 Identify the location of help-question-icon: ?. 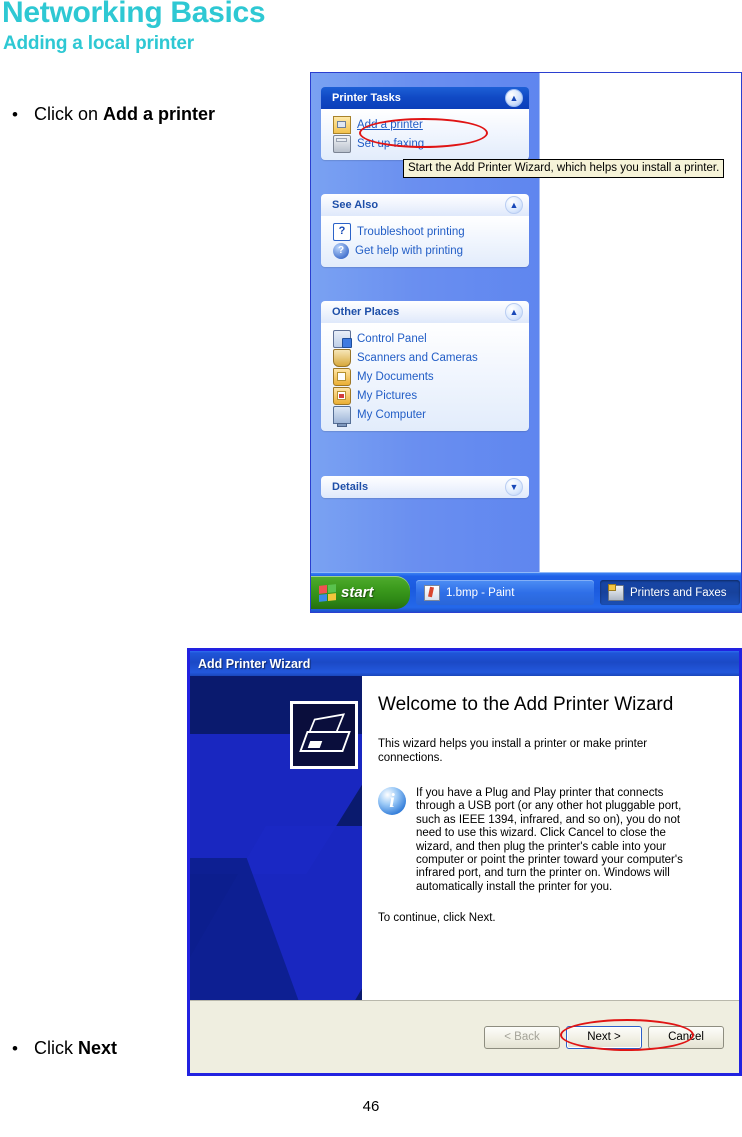
(342, 231).